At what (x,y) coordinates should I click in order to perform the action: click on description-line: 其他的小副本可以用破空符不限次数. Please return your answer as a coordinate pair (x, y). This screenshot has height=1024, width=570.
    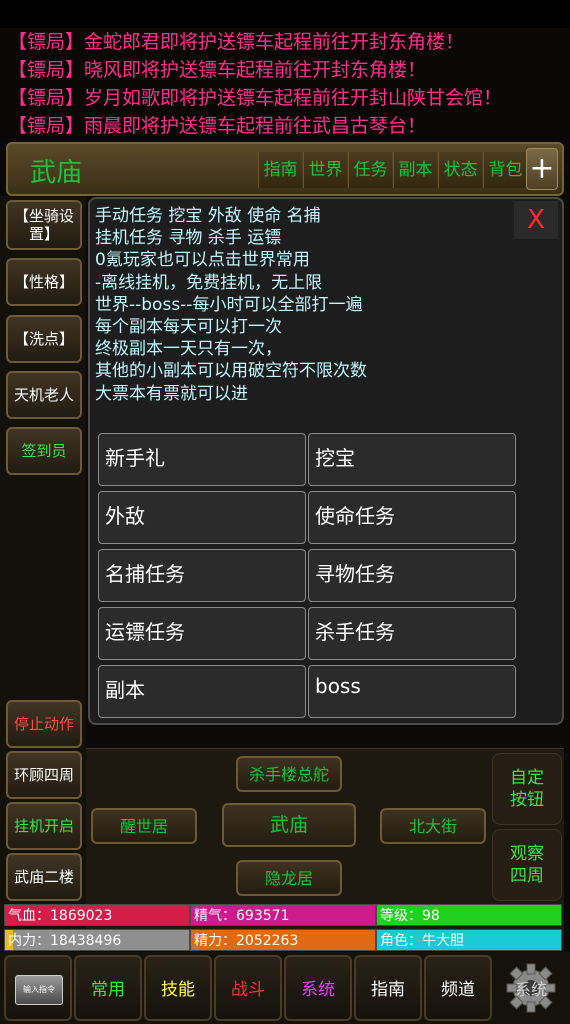
    Looking at the image, I should click on (231, 371).